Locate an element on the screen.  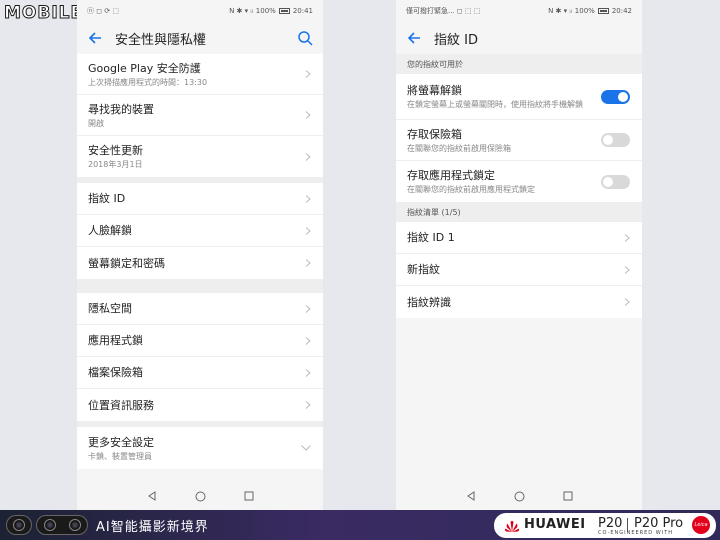
status-time: 20:41 is located at coordinates (302, 11).